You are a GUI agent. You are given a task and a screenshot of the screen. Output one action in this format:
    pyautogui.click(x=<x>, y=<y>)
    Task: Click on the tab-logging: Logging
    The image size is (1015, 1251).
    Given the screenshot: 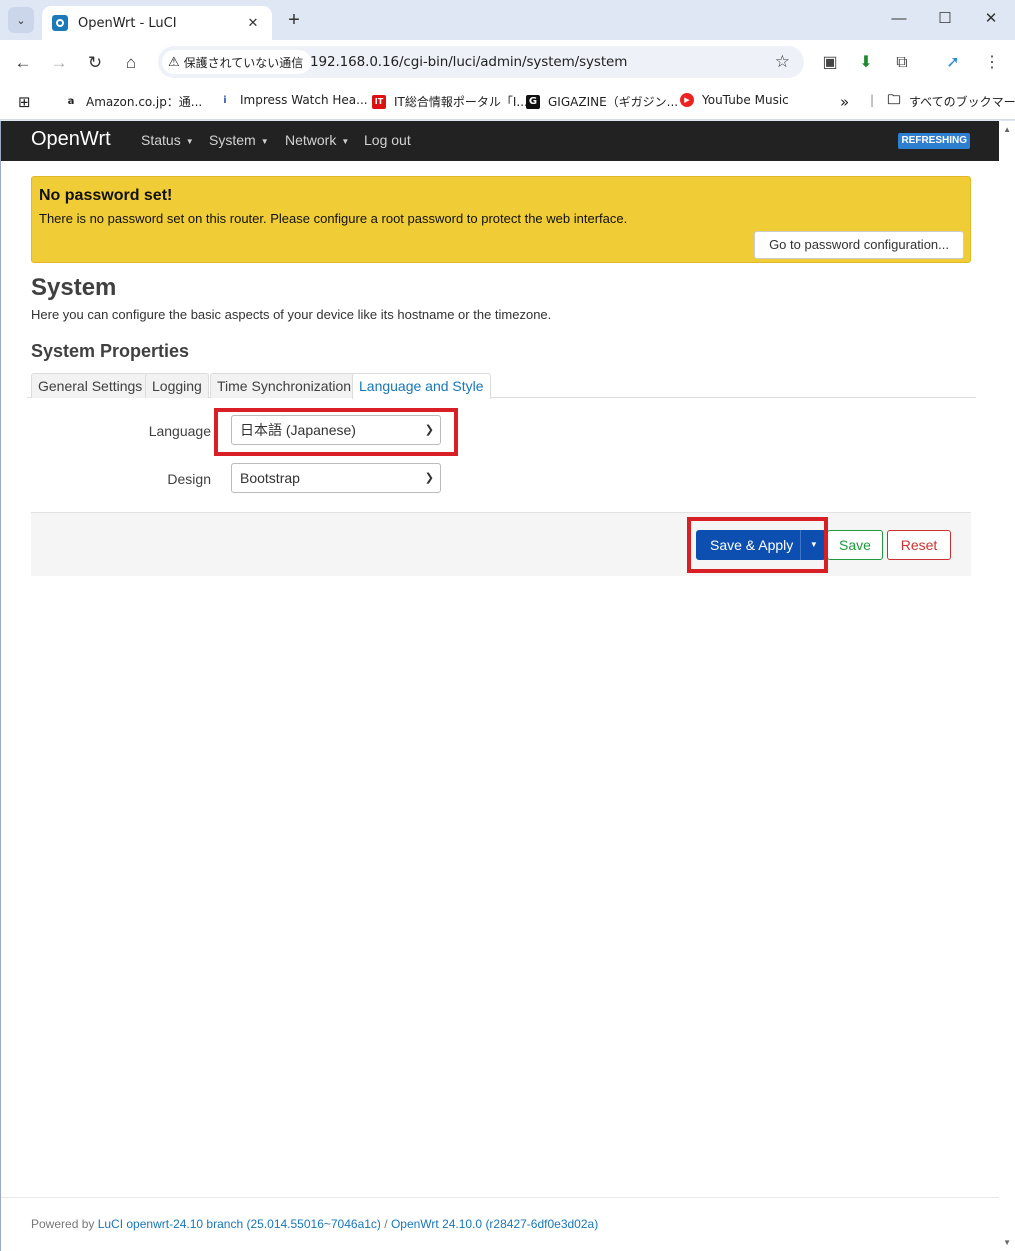 What is the action you would take?
    pyautogui.click(x=177, y=385)
    